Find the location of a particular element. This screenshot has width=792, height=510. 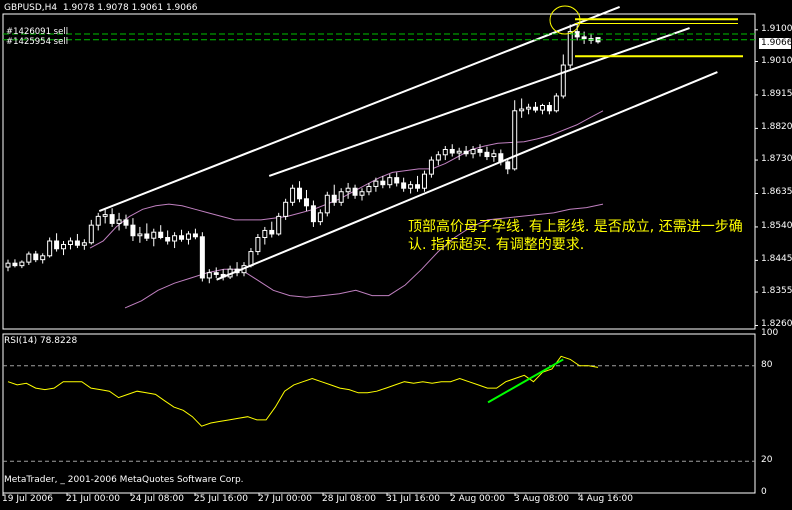

price-tick-label: 1.8820 is located at coordinates (776, 127).